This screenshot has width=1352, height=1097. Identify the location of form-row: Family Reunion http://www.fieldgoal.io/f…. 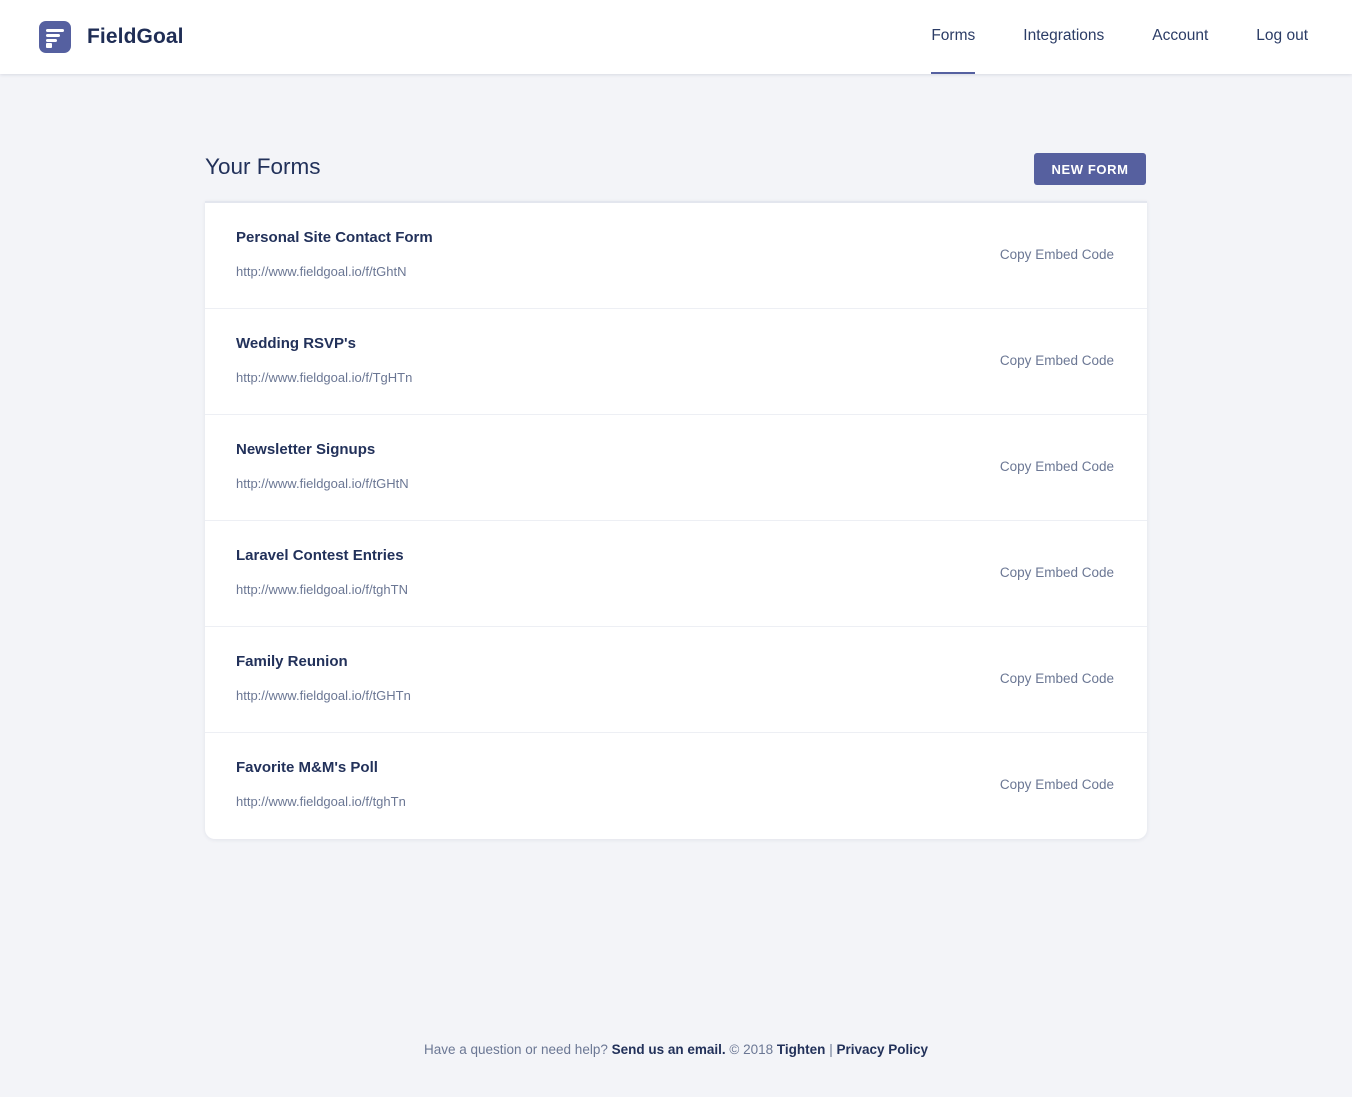
(676, 680).